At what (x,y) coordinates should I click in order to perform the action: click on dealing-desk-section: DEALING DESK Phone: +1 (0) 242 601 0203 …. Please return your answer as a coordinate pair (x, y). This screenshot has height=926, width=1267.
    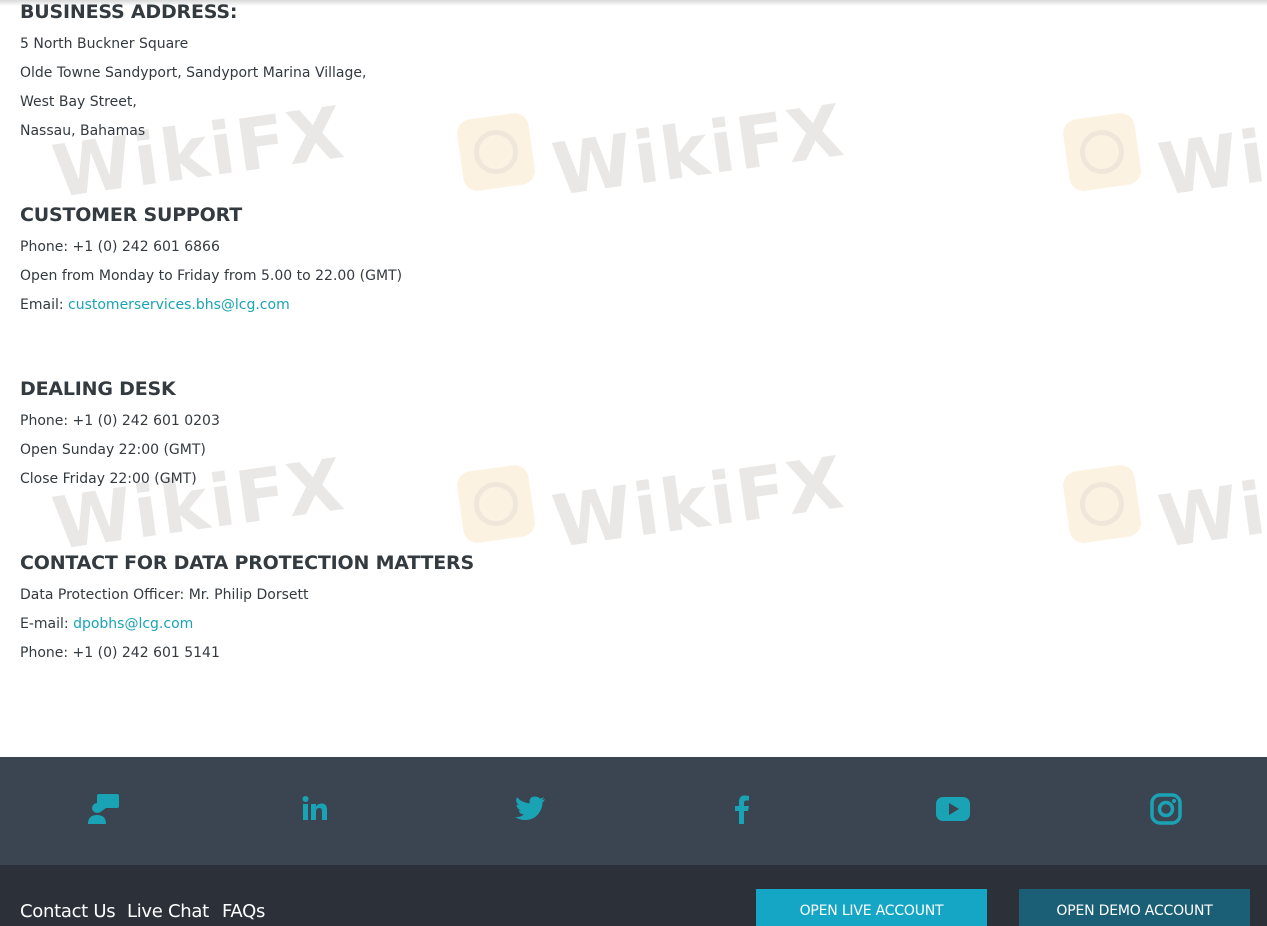
    Looking at the image, I should click on (120, 435).